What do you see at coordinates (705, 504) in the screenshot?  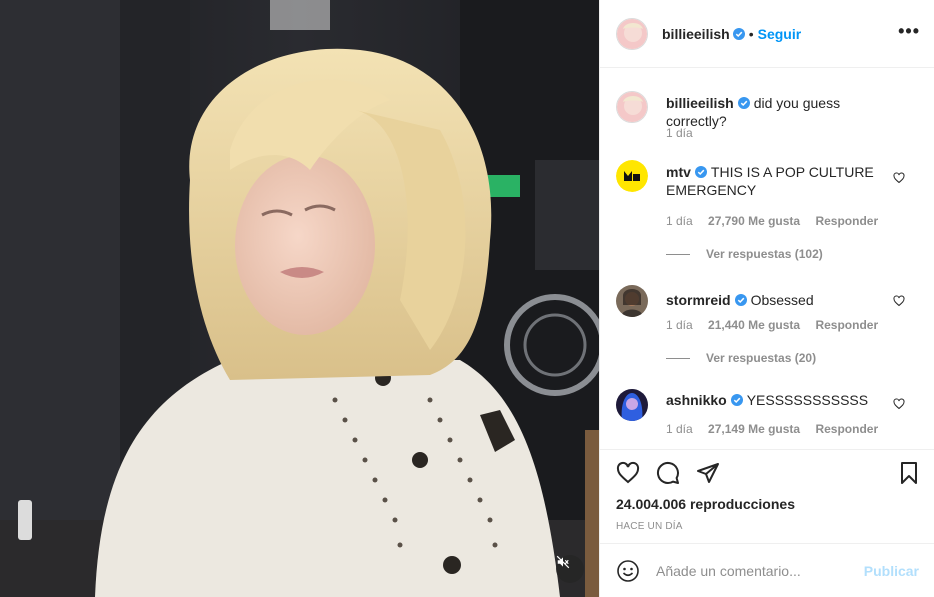 I see `view-count: 24.004.006 reproducciones` at bounding box center [705, 504].